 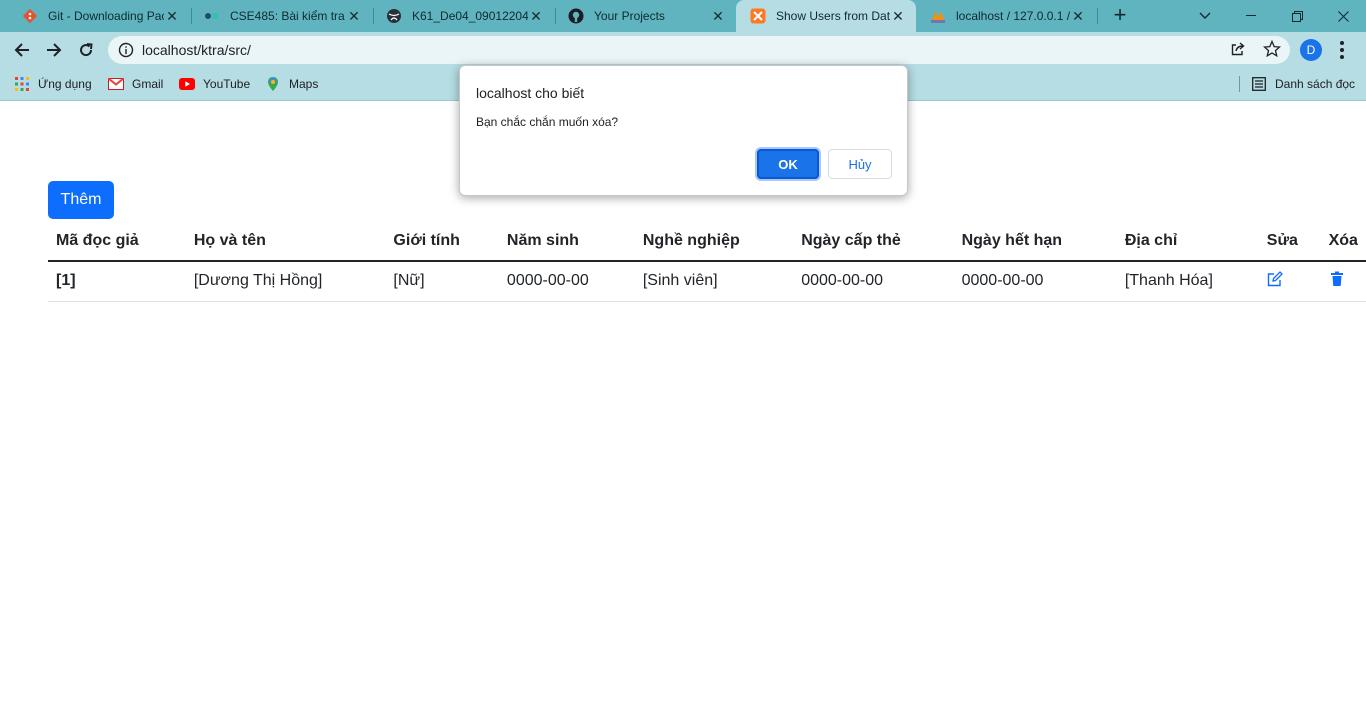 What do you see at coordinates (873, 281) in the screenshot?
I see `reader-card-issued: 0000-00-00` at bounding box center [873, 281].